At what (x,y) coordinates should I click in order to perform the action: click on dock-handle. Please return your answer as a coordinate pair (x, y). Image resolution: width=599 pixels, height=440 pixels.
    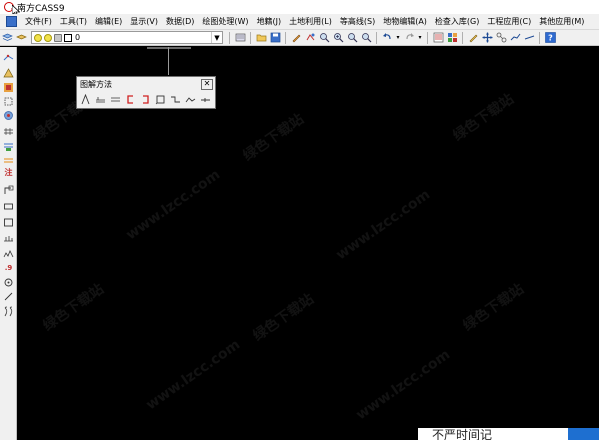
    Looking at the image, I should click on (169, 48).